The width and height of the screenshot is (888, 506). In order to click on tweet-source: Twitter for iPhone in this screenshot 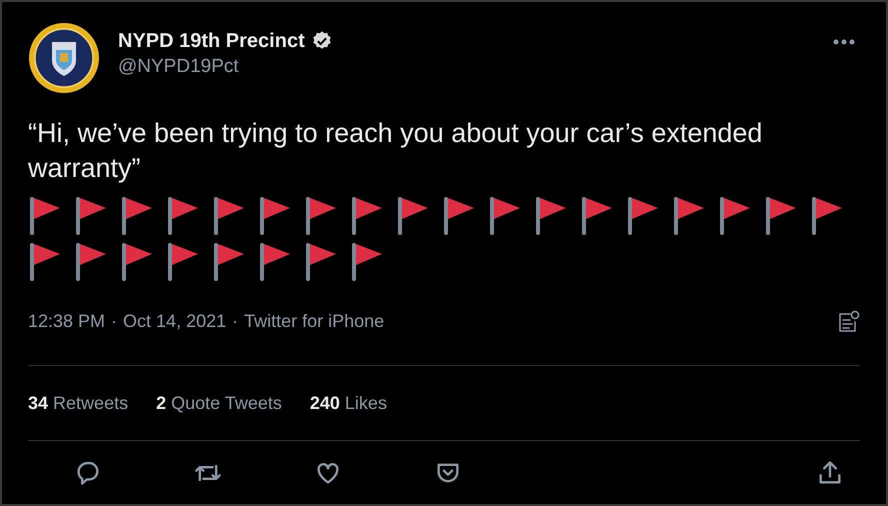, I will do `click(314, 321)`.